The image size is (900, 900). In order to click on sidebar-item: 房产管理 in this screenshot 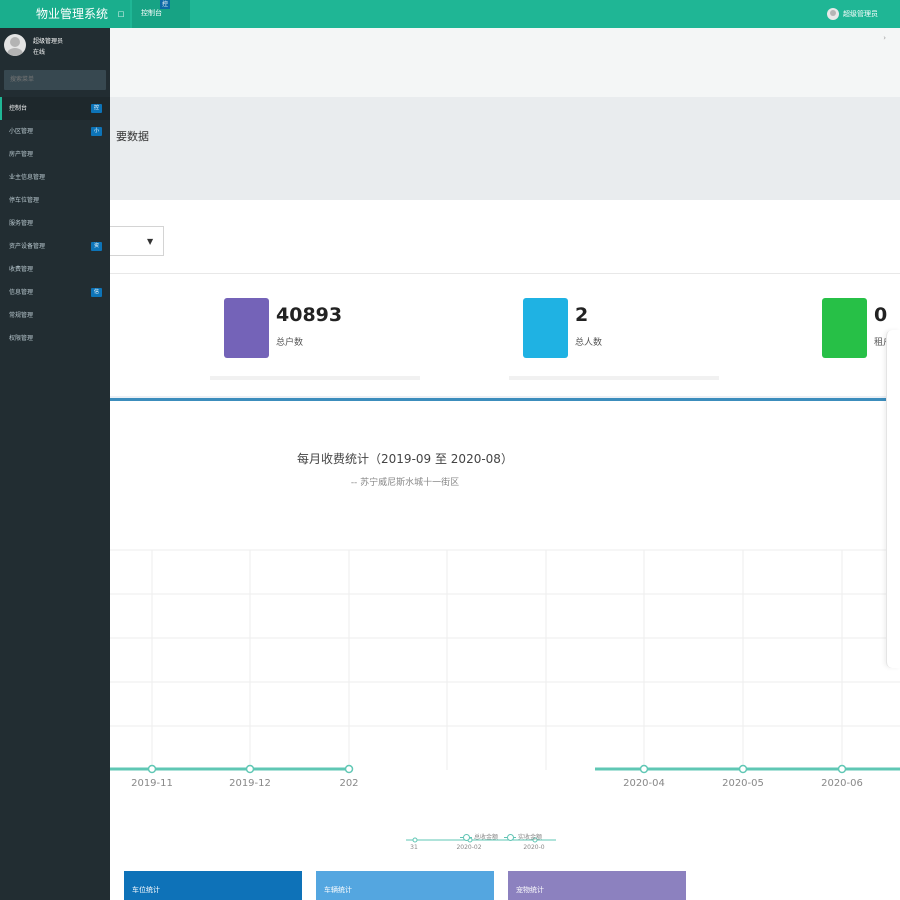, I will do `click(55, 154)`.